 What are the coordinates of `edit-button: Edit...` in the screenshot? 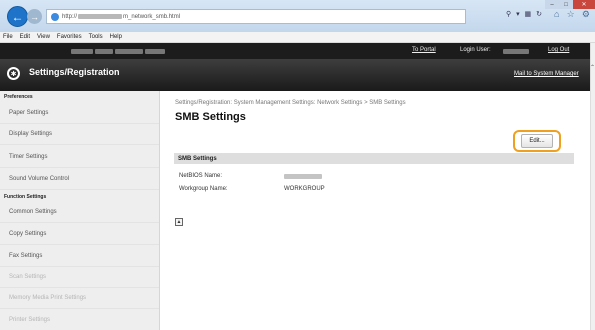 It's located at (537, 141).